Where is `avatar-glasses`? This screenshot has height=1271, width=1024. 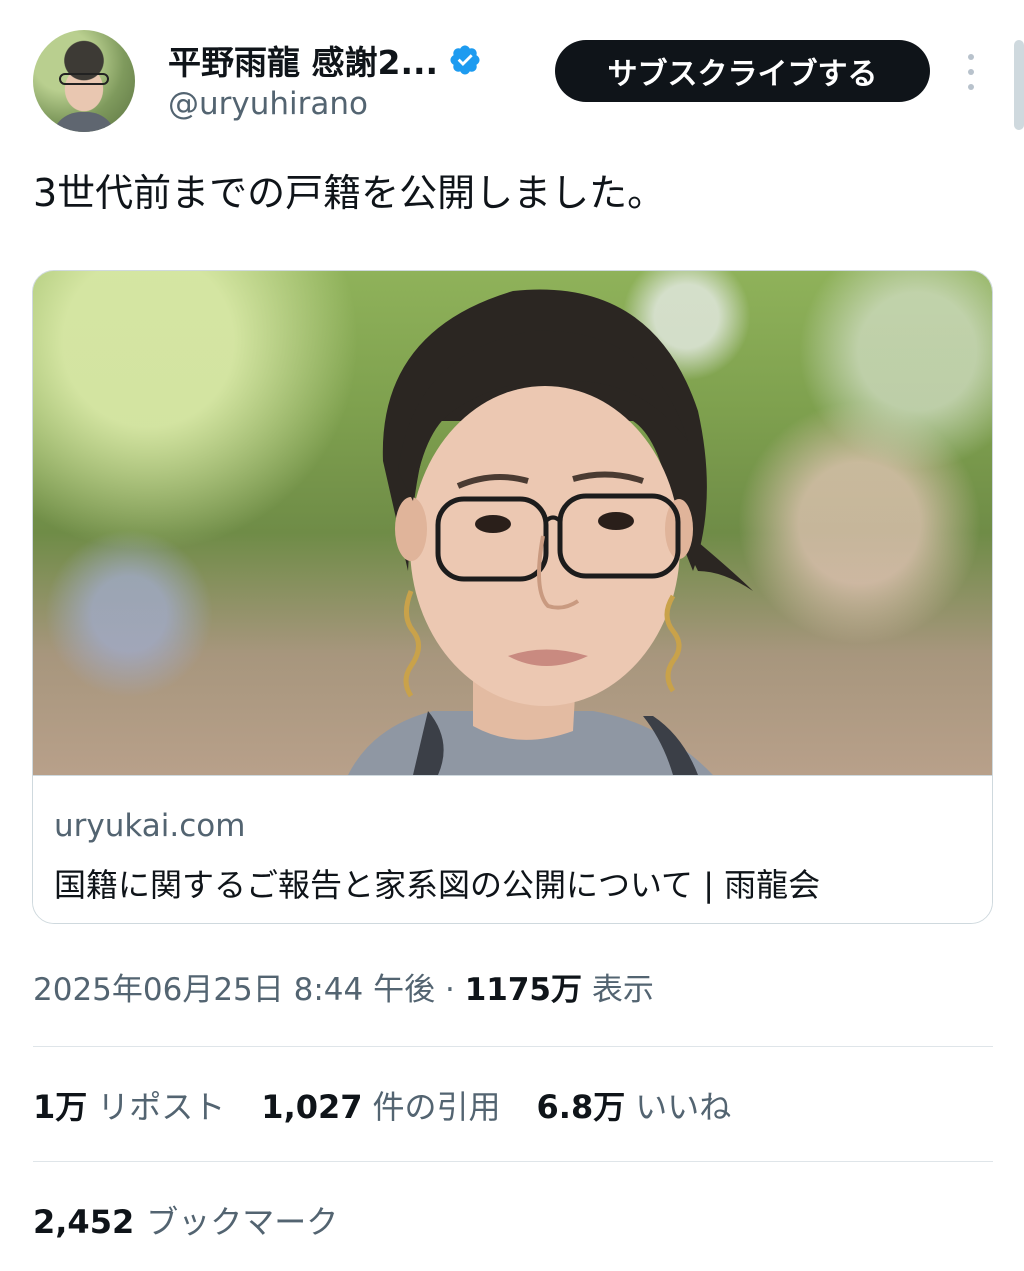 avatar-glasses is located at coordinates (84, 79).